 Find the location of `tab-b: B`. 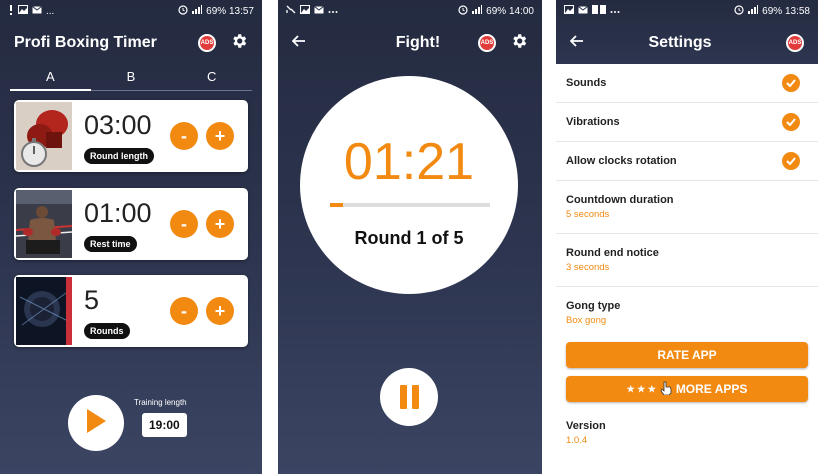

tab-b: B is located at coordinates (131, 77).